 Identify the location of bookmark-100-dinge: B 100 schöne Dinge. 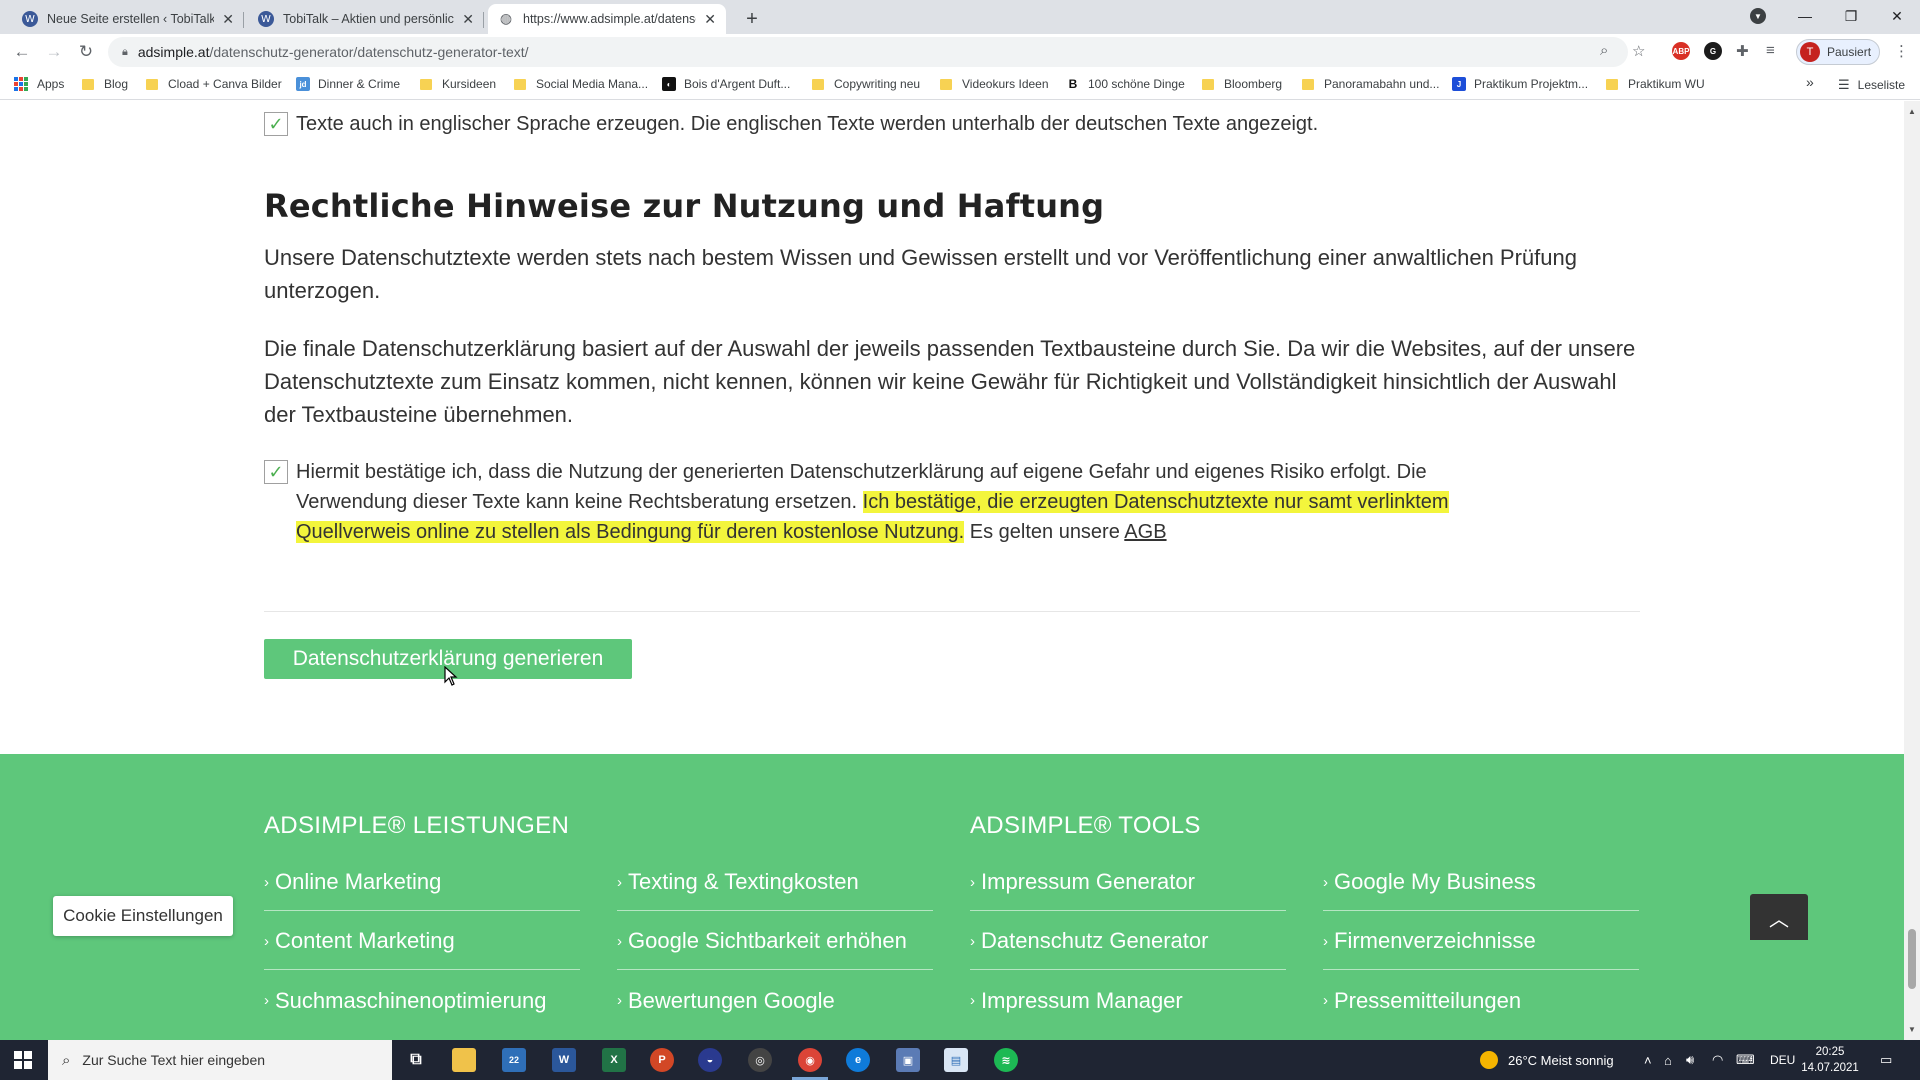
(1125, 84).